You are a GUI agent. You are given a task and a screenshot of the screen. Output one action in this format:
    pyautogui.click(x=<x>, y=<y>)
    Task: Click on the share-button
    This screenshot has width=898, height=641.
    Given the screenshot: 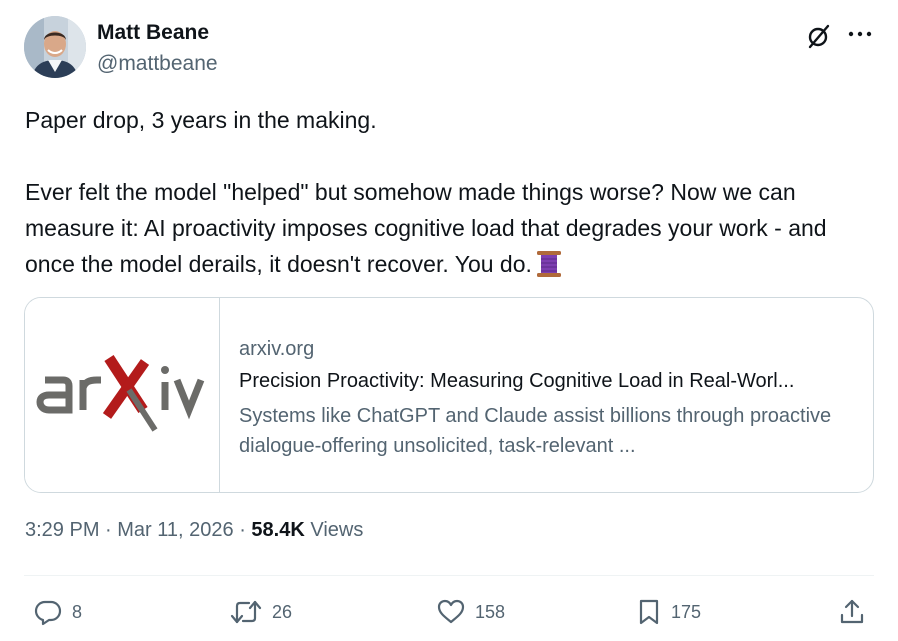 What is the action you would take?
    pyautogui.click(x=852, y=612)
    